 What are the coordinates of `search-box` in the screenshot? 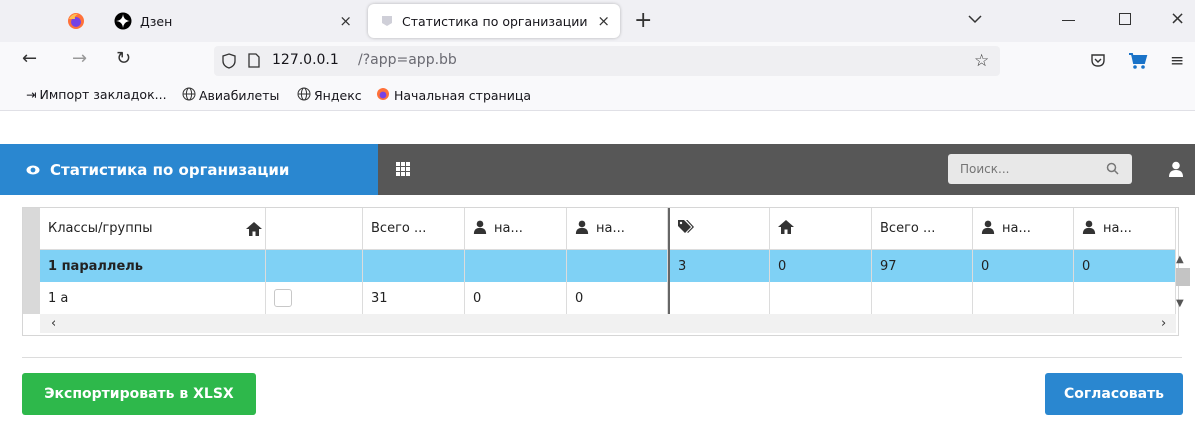 It's located at (1040, 169).